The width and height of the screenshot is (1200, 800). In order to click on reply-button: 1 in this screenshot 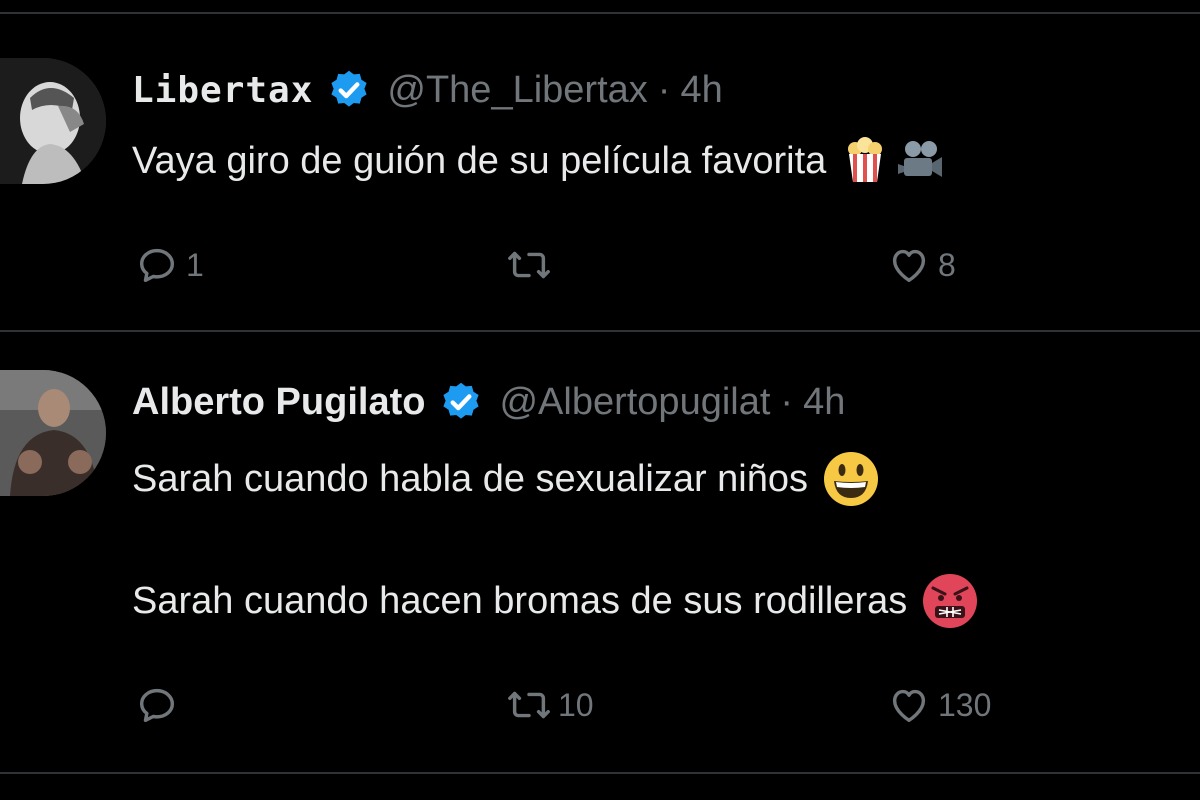, I will do `click(169, 265)`.